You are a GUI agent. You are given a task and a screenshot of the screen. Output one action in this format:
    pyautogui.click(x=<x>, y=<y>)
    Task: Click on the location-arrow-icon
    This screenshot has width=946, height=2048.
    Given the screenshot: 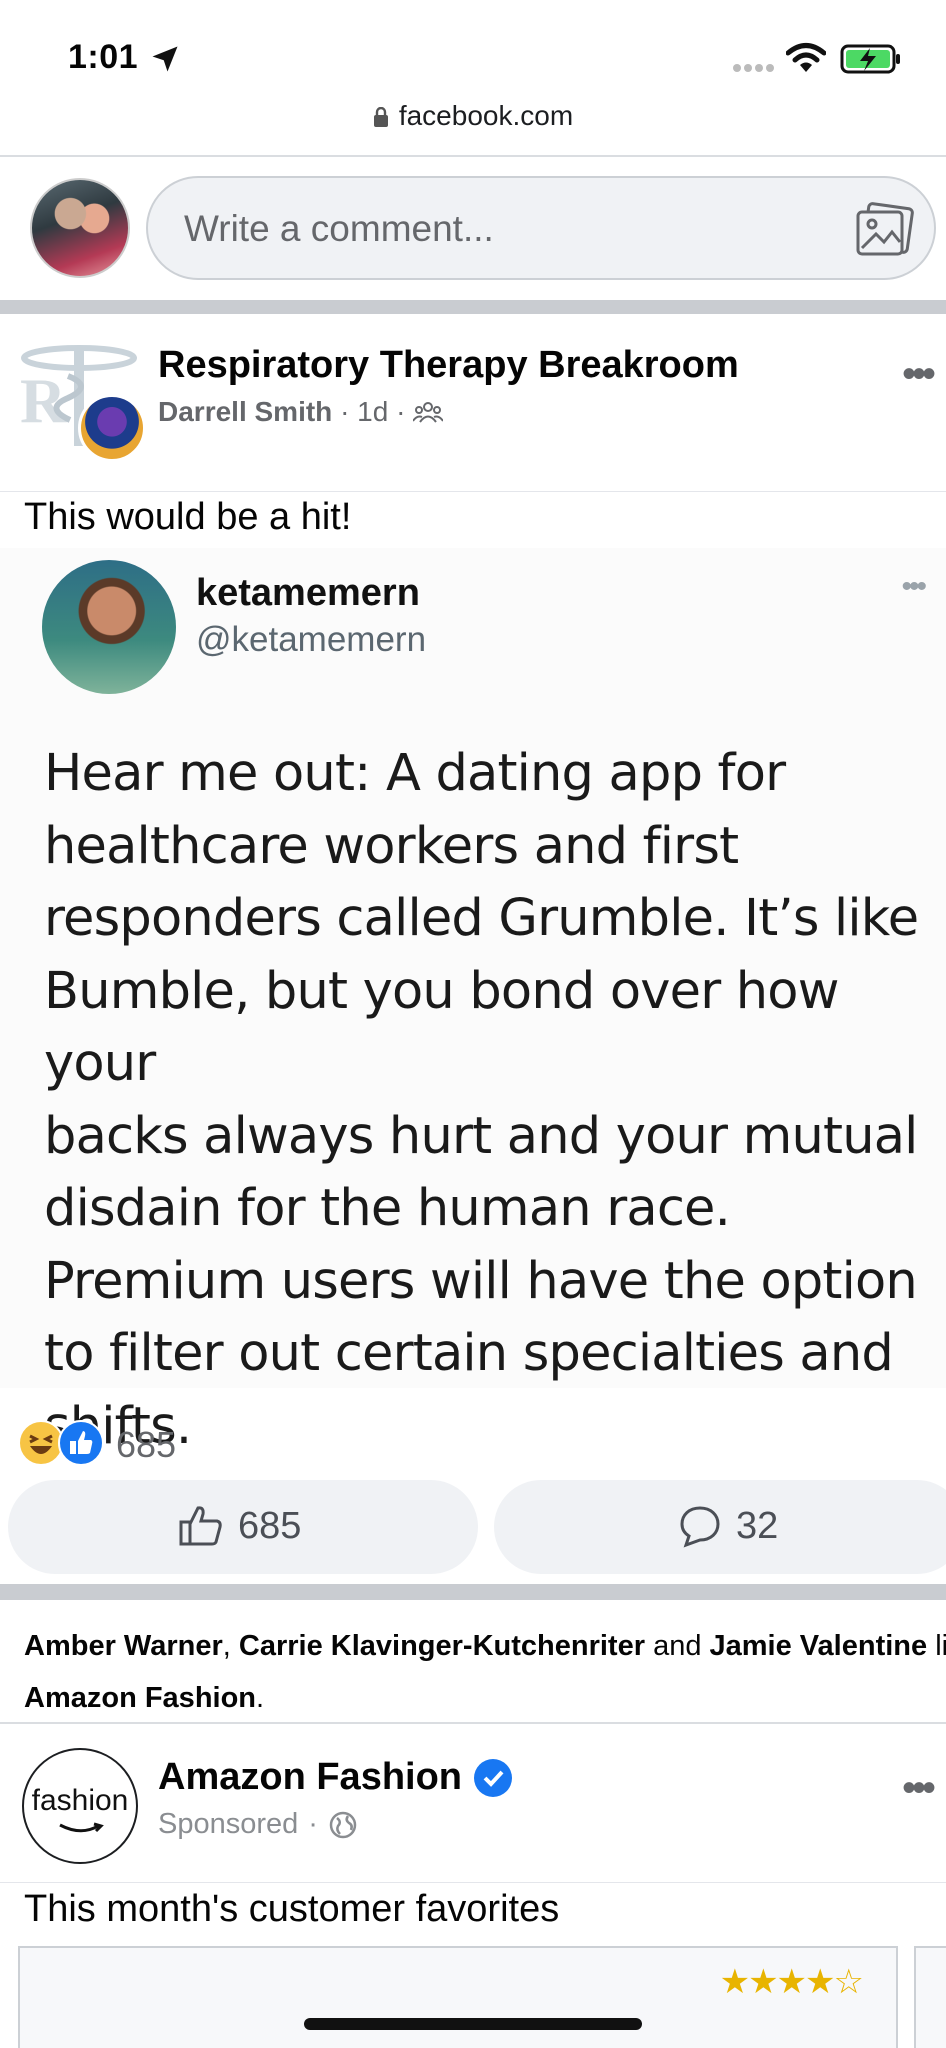 What is the action you would take?
    pyautogui.click(x=165, y=59)
    